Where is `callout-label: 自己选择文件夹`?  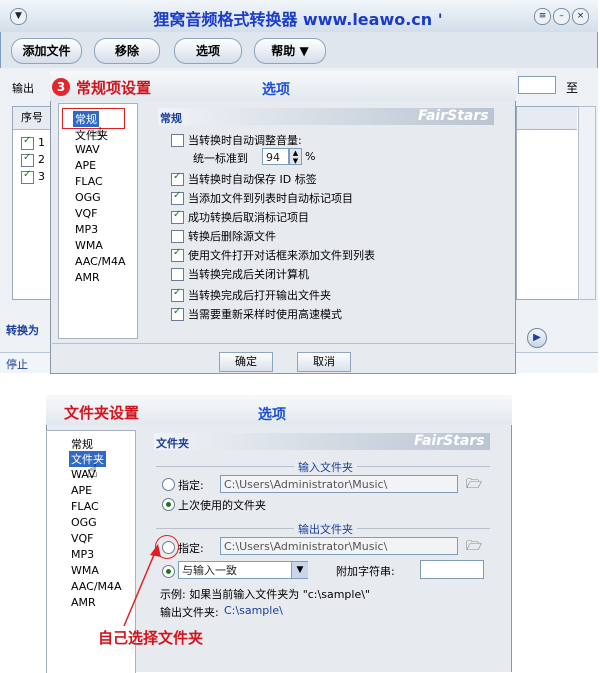 callout-label: 自己选择文件夹 is located at coordinates (151, 638).